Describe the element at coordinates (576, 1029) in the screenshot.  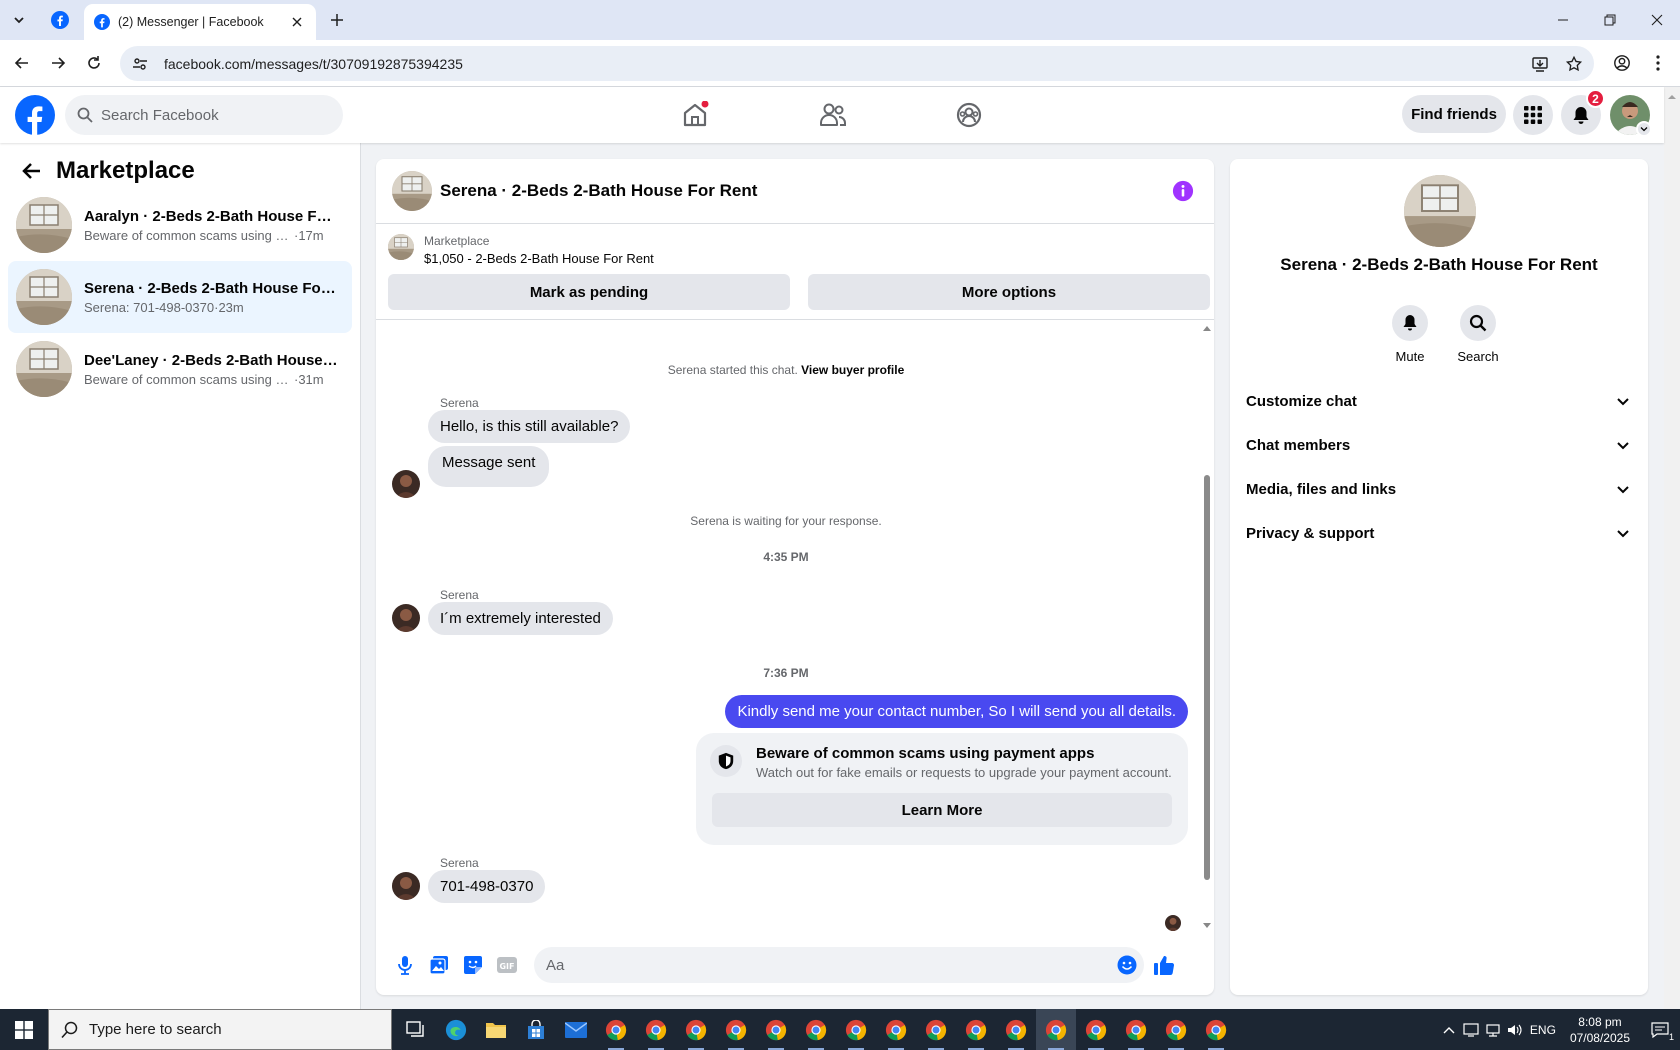
I see `taskbar-mail` at that location.